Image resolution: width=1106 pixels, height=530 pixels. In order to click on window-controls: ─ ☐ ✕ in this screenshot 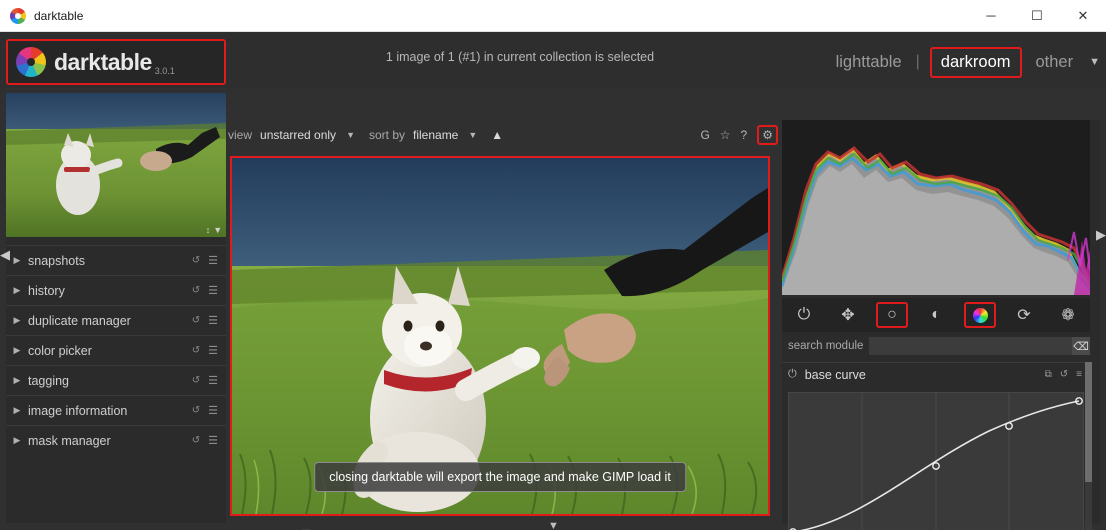, I will do `click(1037, 16)`.